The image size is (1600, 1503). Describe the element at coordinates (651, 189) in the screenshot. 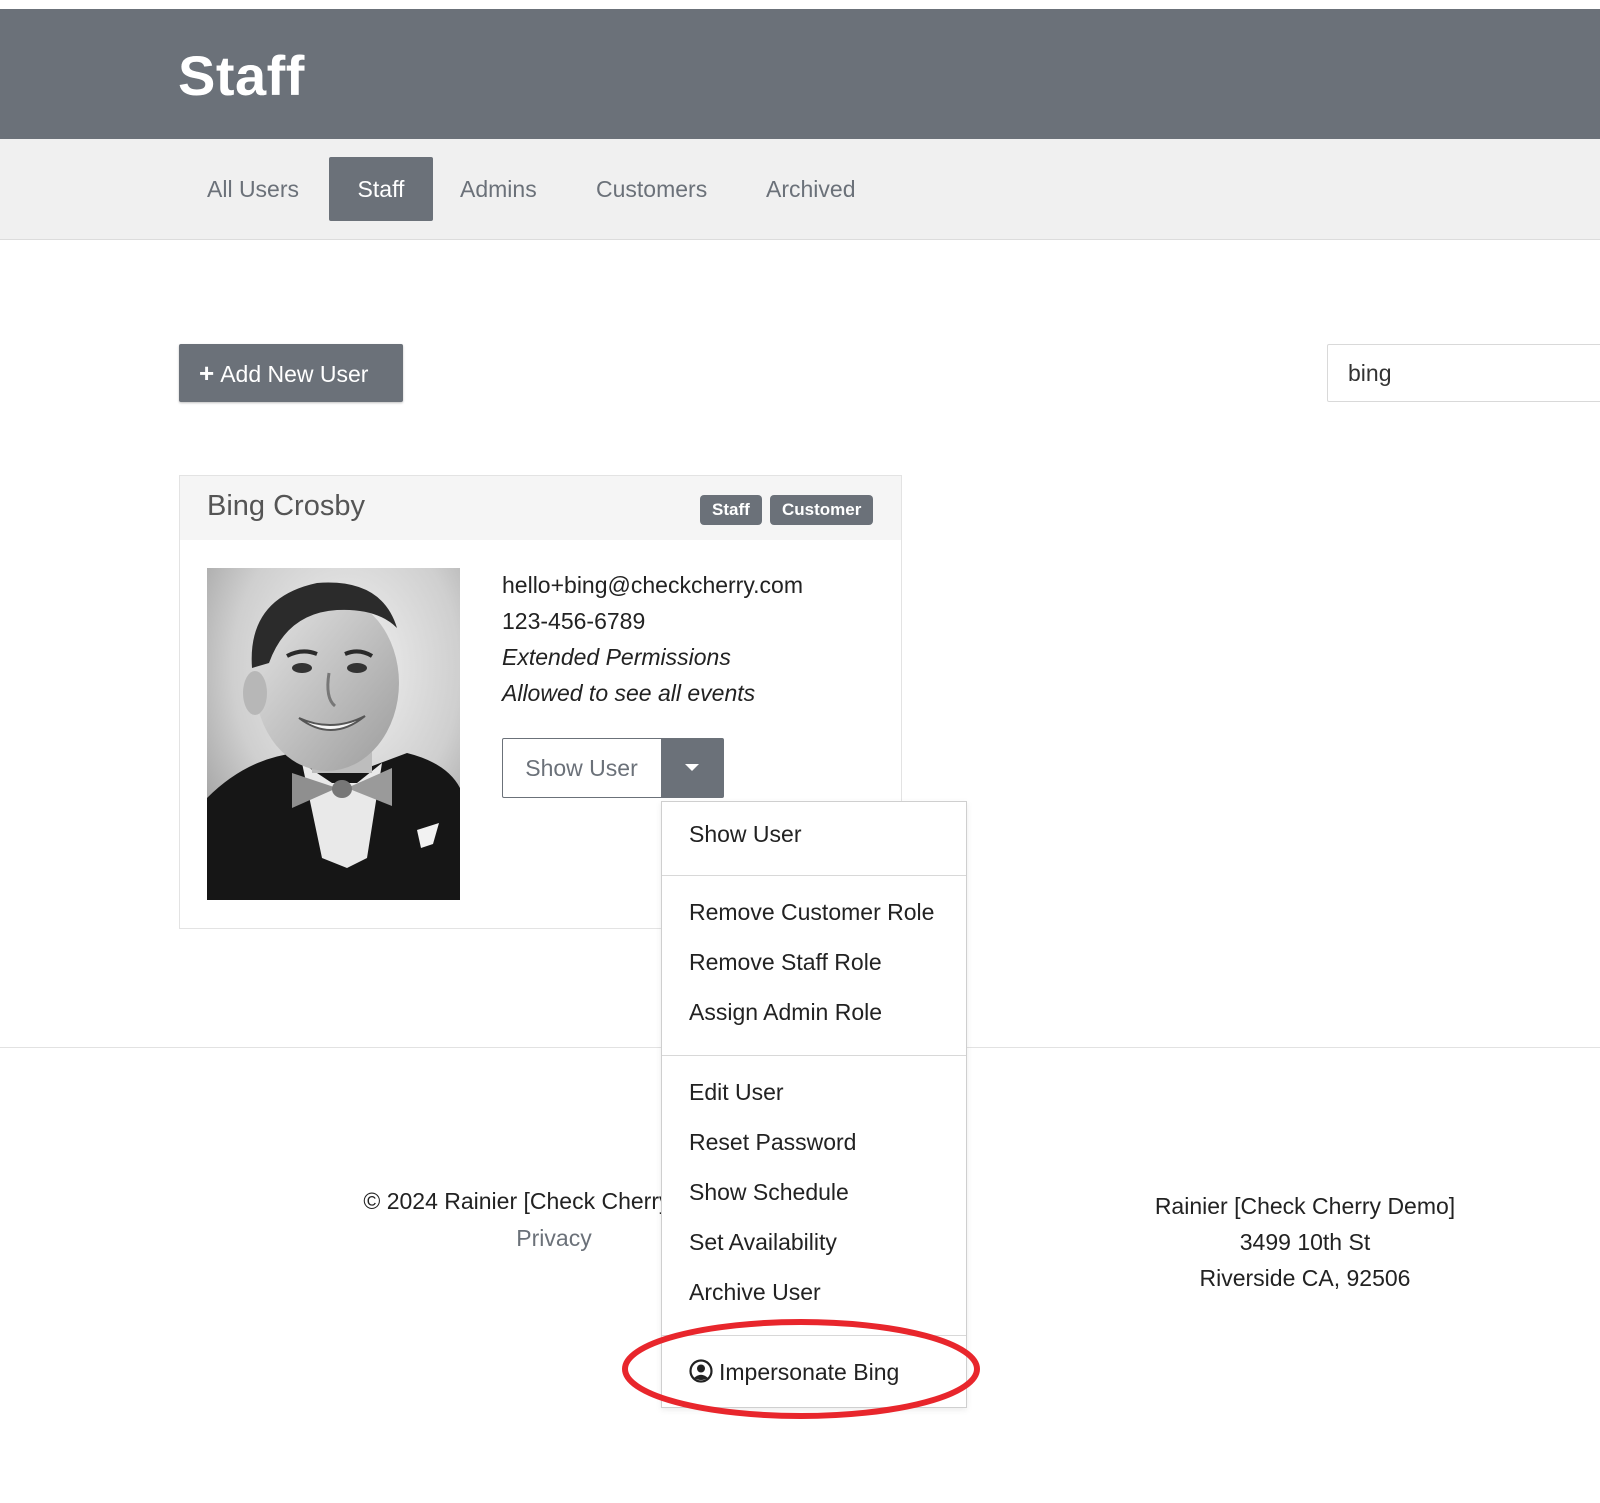

I see `tab-customers: Customers` at that location.